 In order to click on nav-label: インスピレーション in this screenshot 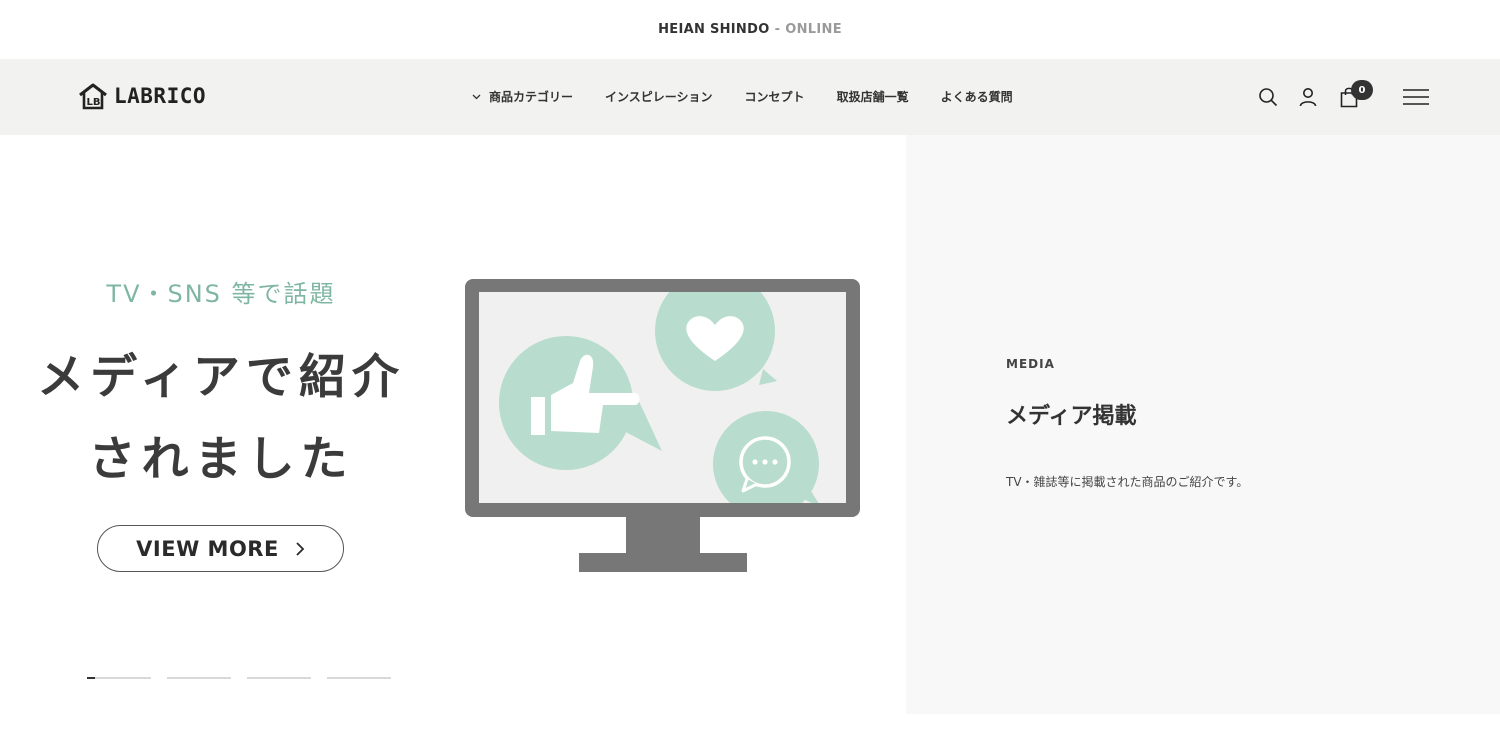, I will do `click(659, 97)`.